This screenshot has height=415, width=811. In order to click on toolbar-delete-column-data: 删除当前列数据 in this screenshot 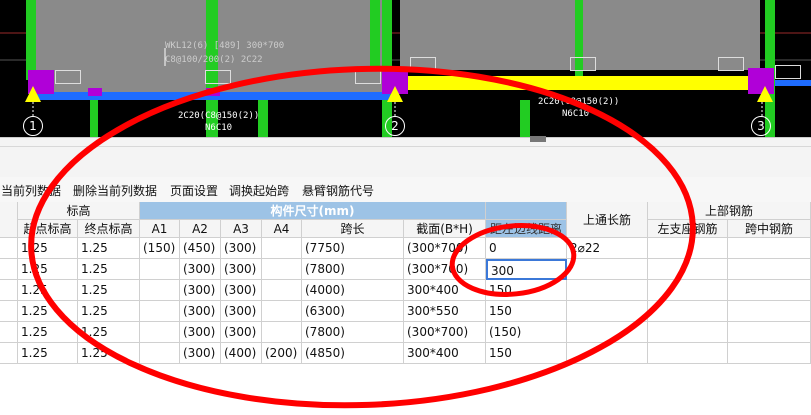, I will do `click(115, 190)`.